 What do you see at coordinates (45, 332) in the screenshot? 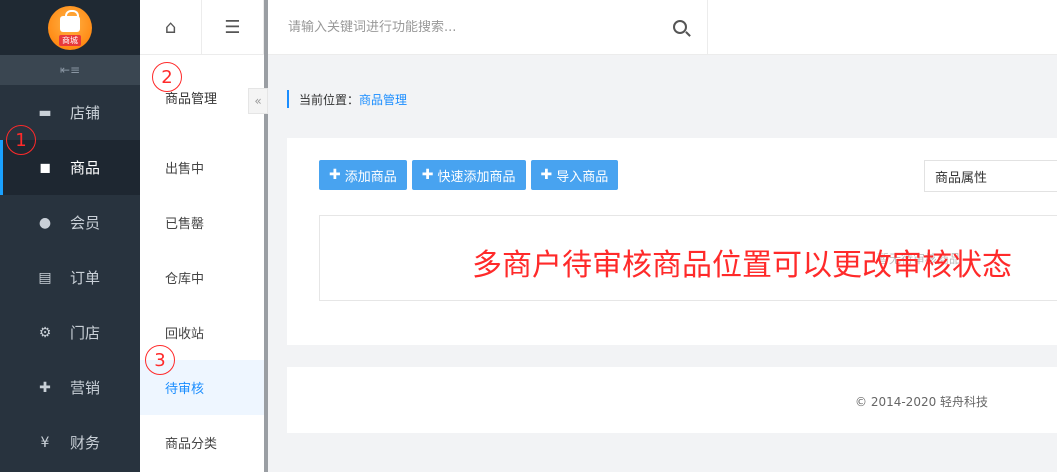
I see `shop-settings-icon: ⚙` at bounding box center [45, 332].